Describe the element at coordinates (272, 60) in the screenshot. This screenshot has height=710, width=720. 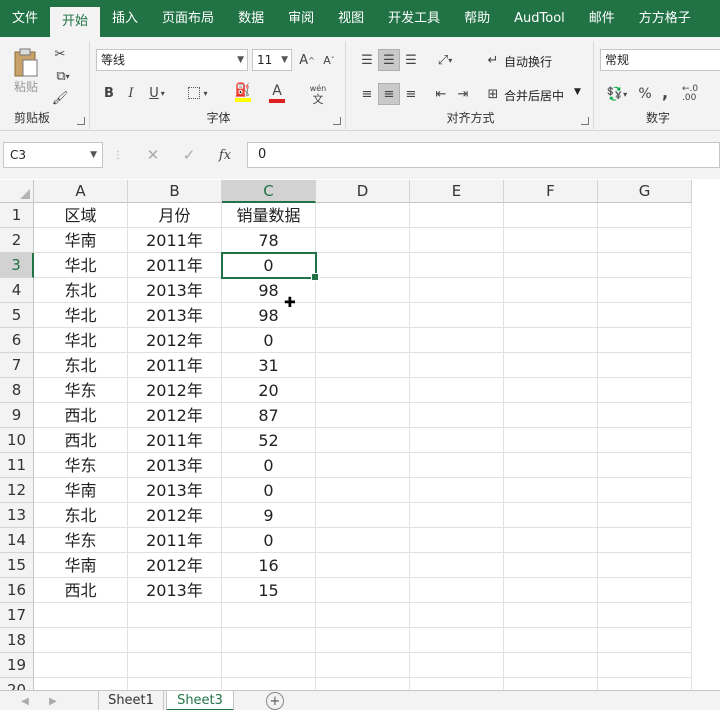
I see `font-size-select: 11 ▼` at that location.